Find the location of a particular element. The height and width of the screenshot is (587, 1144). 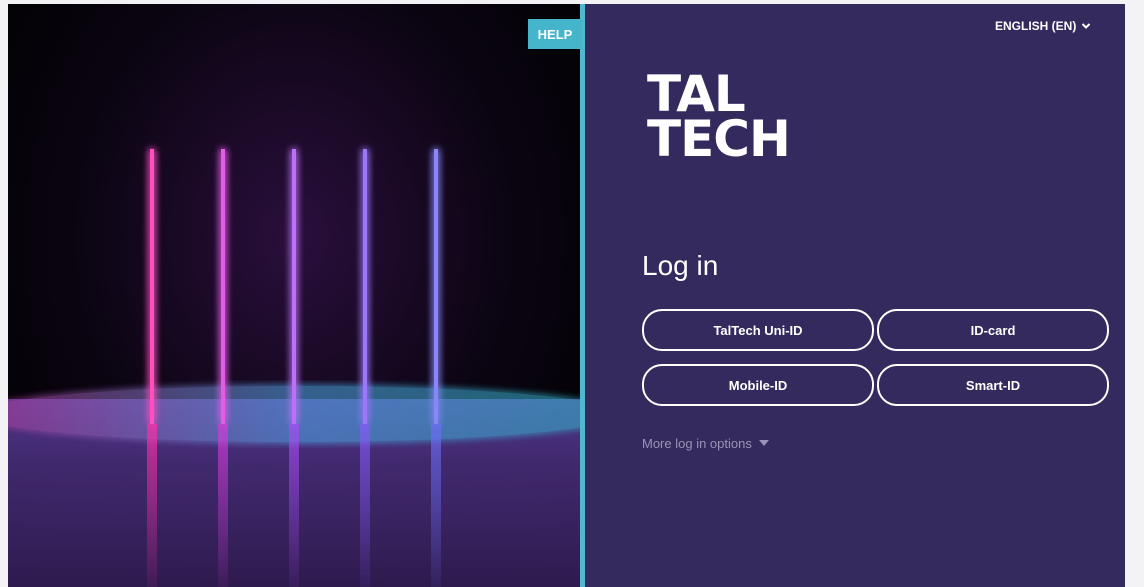

language-selector: ENGLISH (EN) is located at coordinates (1043, 26).